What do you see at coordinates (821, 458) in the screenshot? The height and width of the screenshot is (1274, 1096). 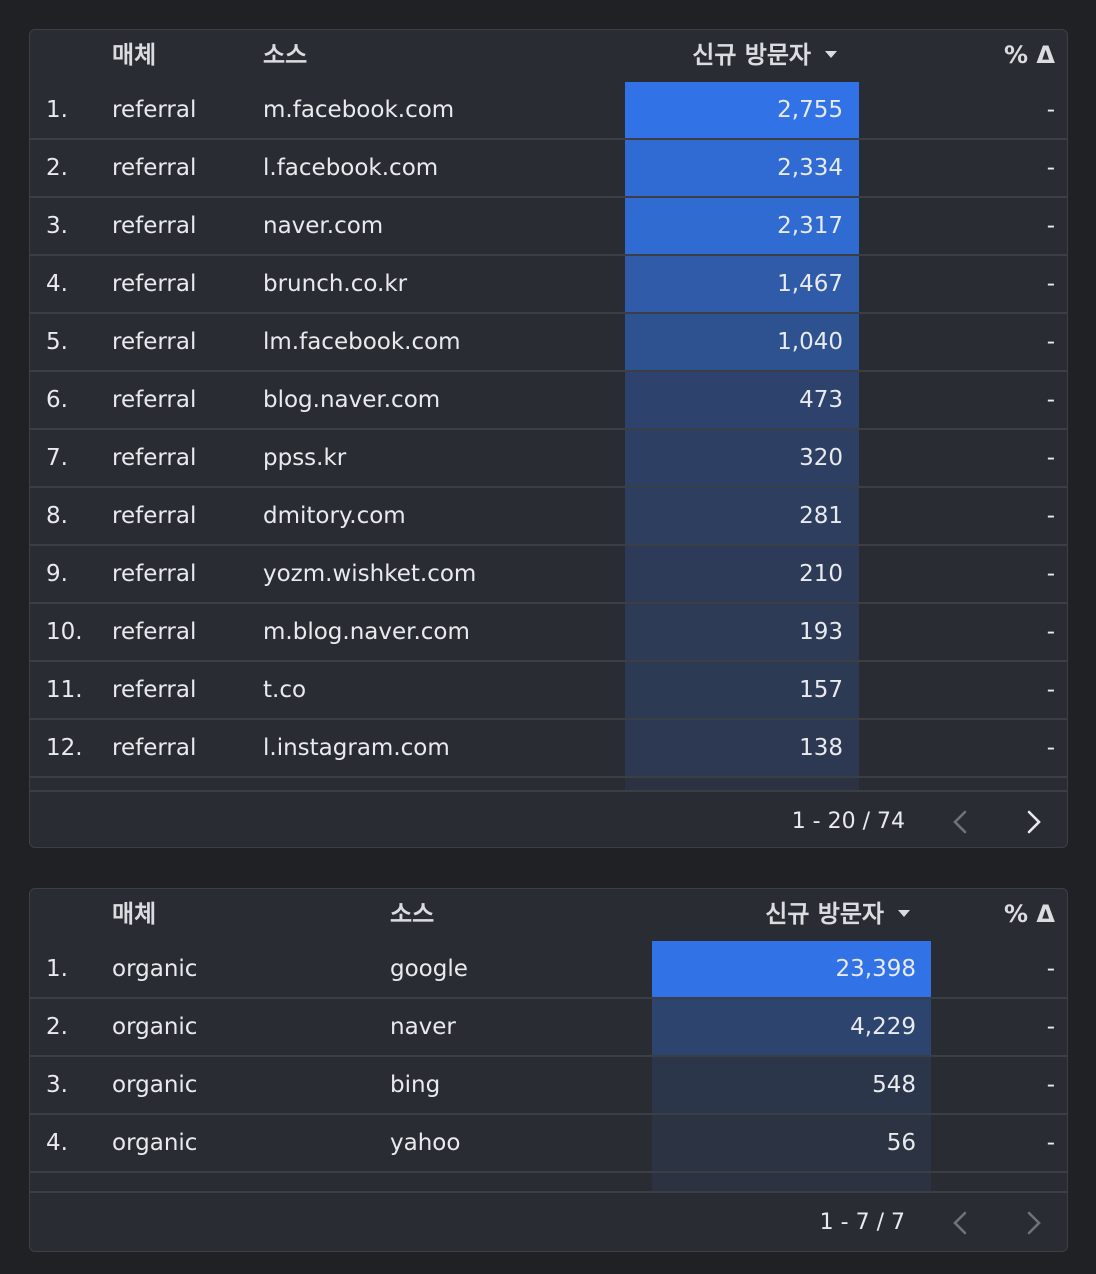 I see `row-new-visitors: 320` at bounding box center [821, 458].